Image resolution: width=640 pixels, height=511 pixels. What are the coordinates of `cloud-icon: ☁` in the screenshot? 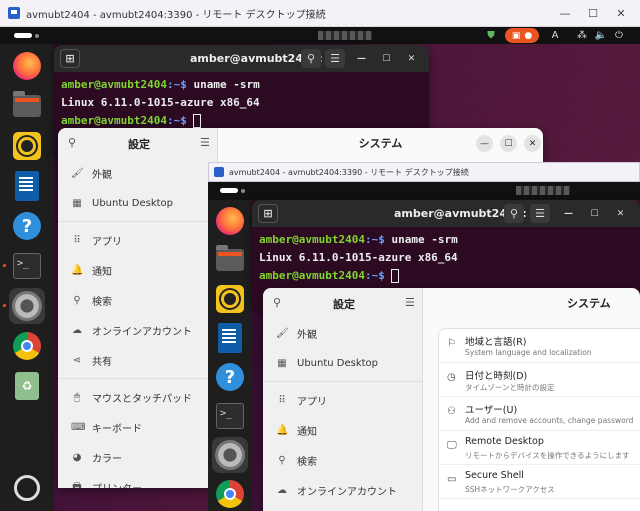 It's located at (282, 490).